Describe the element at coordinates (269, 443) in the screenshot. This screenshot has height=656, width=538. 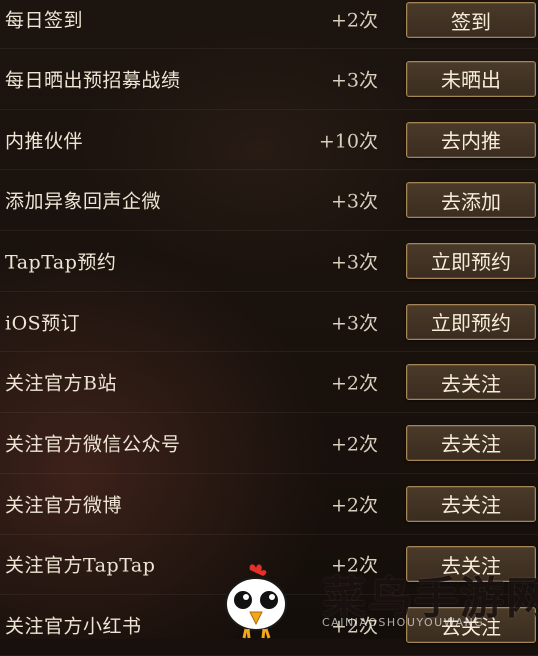
I see `task-row-follow-wechat: 关注官方微信公众号 +2次 去关注` at that location.